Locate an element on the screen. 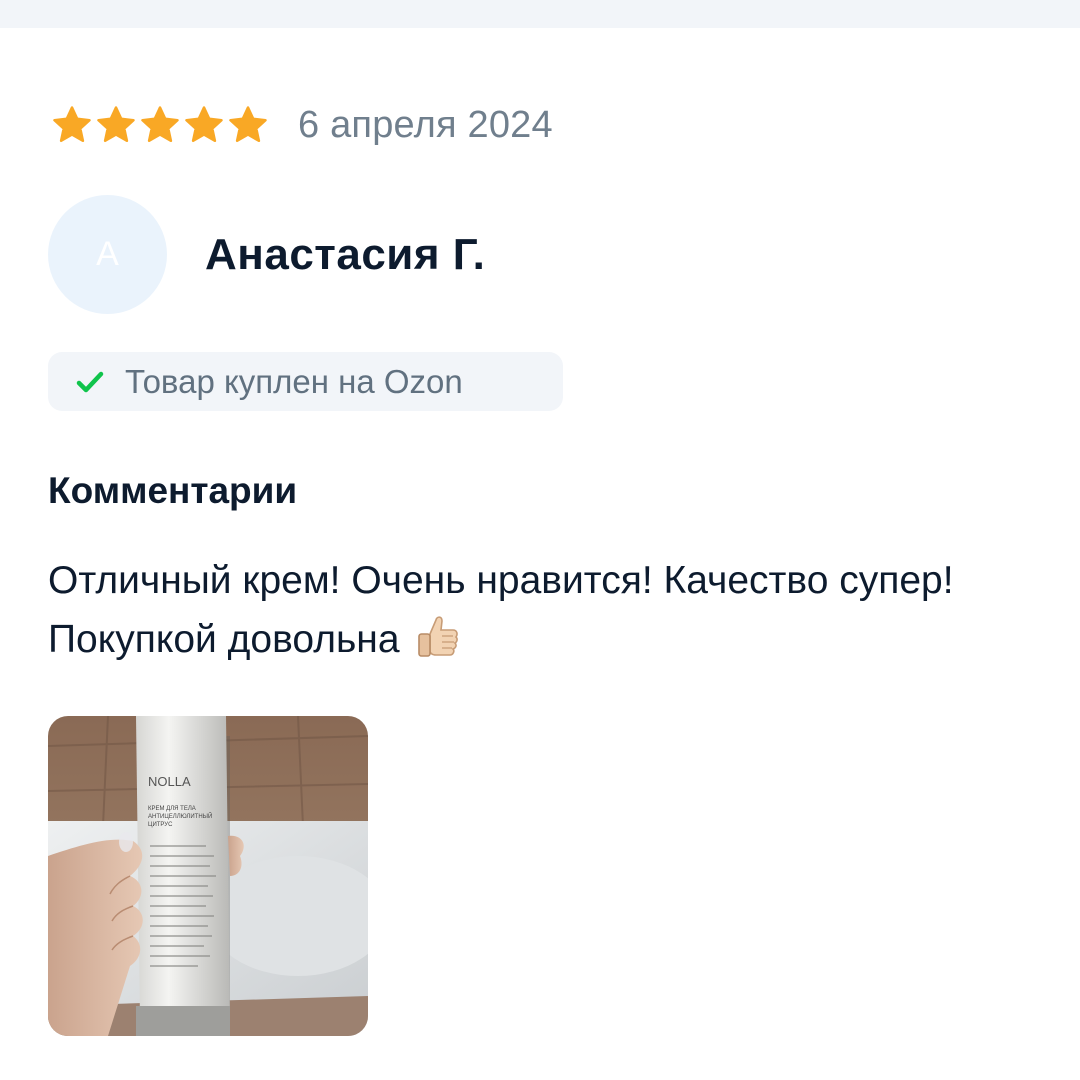 The image size is (1080, 1080). verified-purchase-badge: Товар куплен на Ozon is located at coordinates (305, 381).